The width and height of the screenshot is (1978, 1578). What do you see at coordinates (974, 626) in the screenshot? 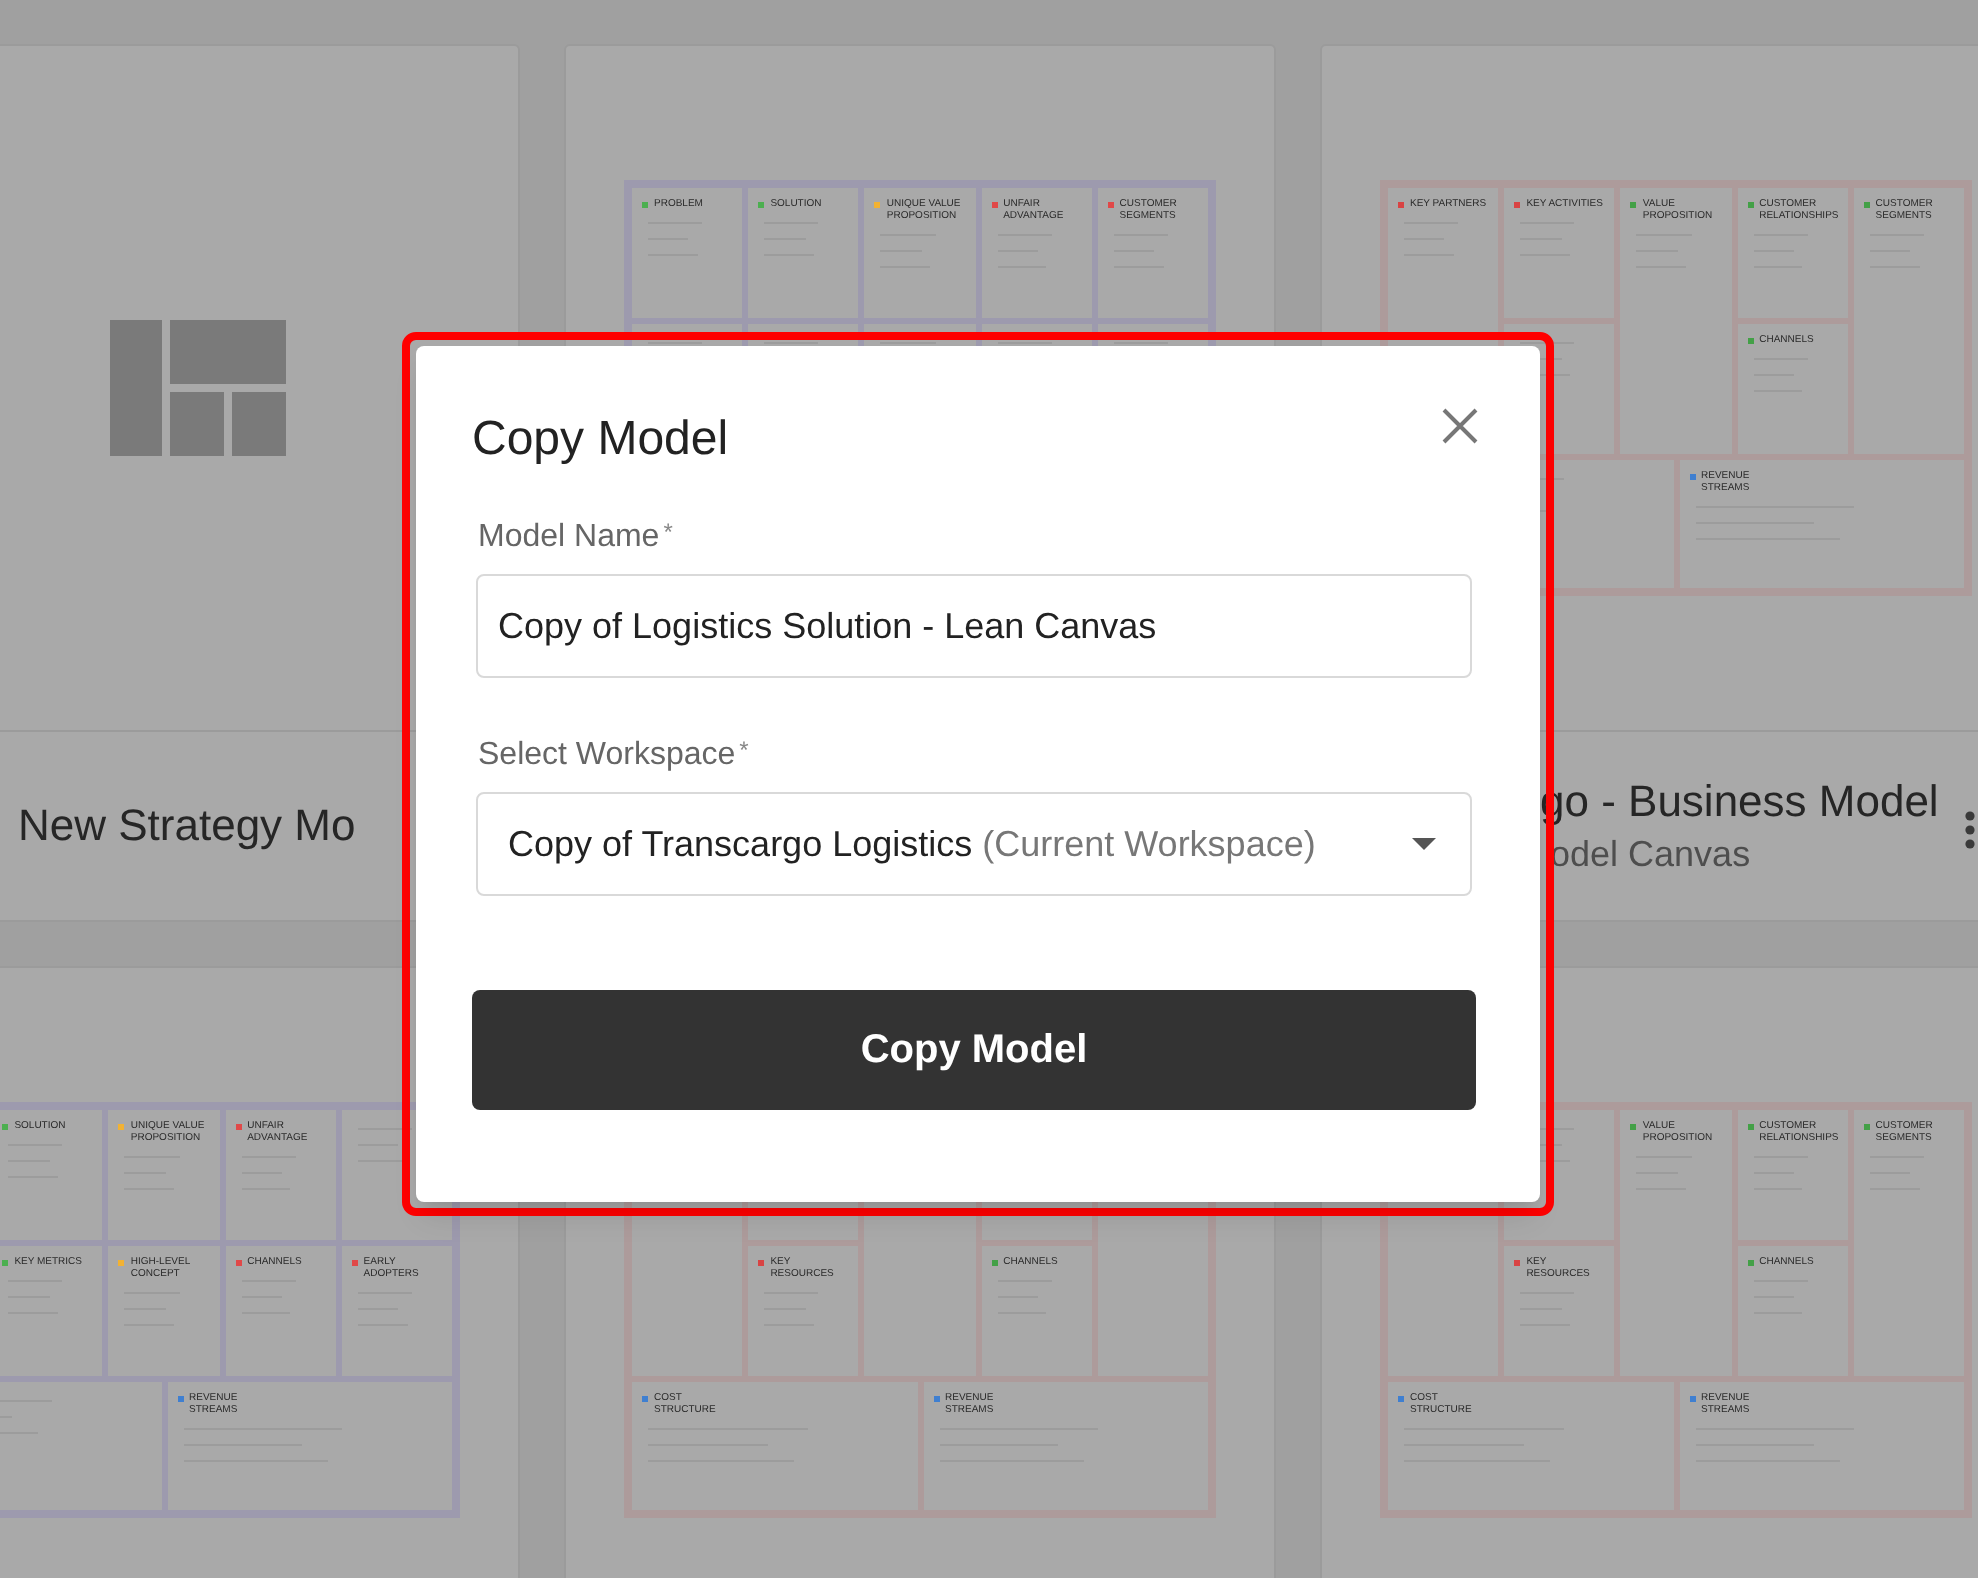
I see `input-field: Copy of Logistics Solution - Lean Canvas` at bounding box center [974, 626].